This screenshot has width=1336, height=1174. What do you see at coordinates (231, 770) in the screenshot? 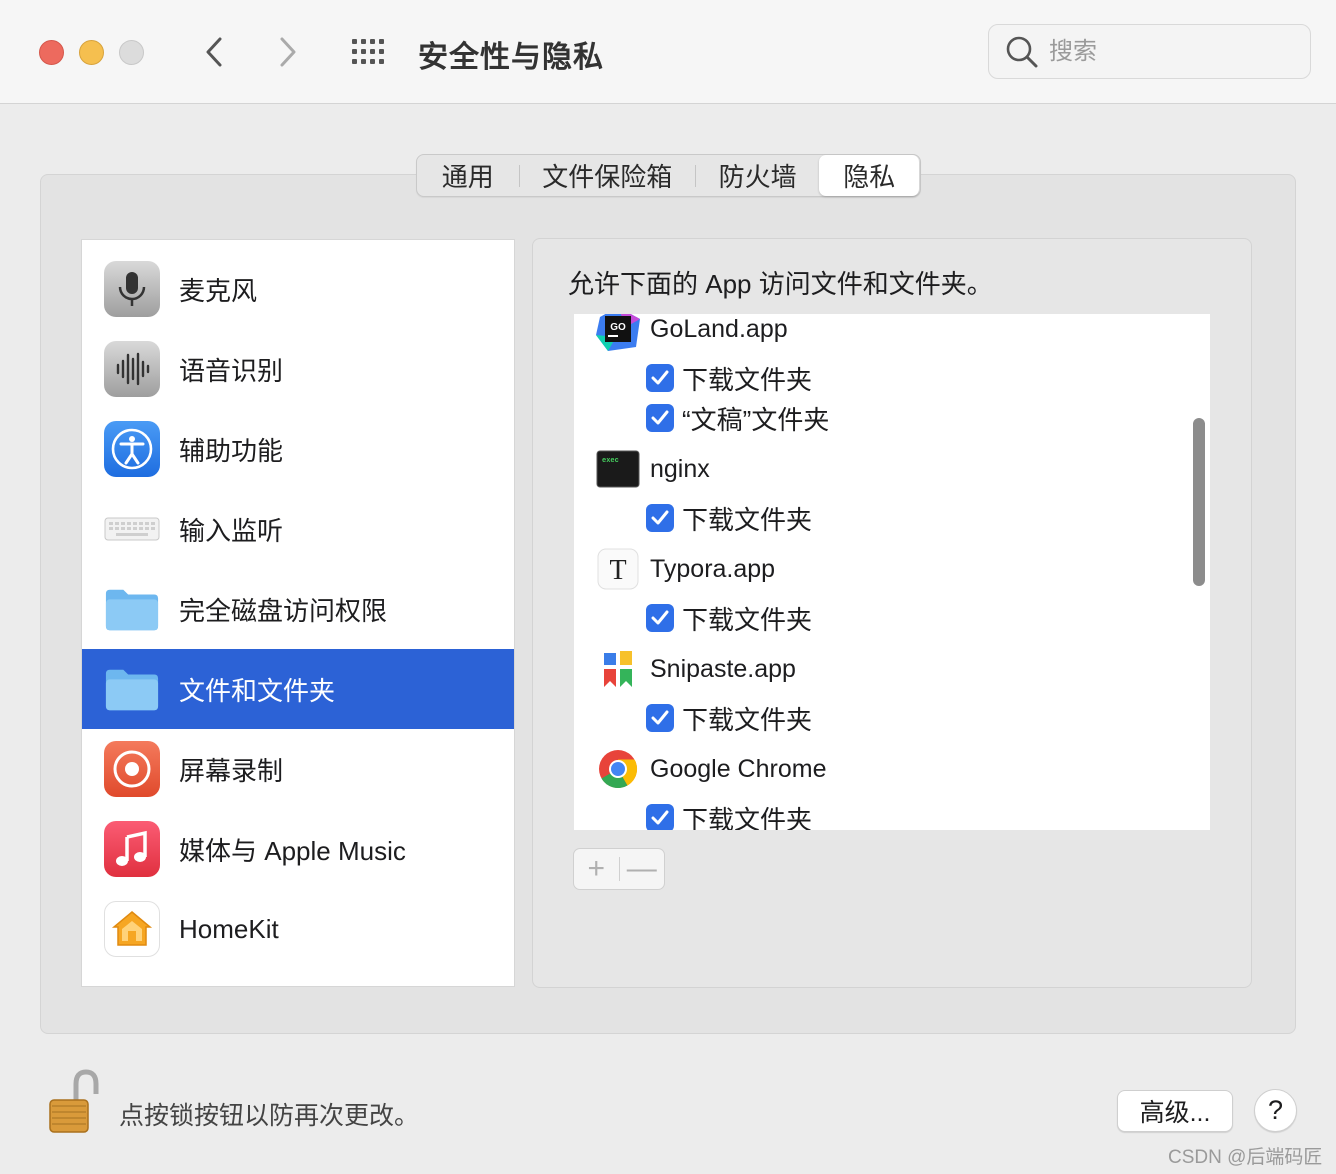
I see `sidebar-item-label: 屏幕录制` at bounding box center [231, 770].